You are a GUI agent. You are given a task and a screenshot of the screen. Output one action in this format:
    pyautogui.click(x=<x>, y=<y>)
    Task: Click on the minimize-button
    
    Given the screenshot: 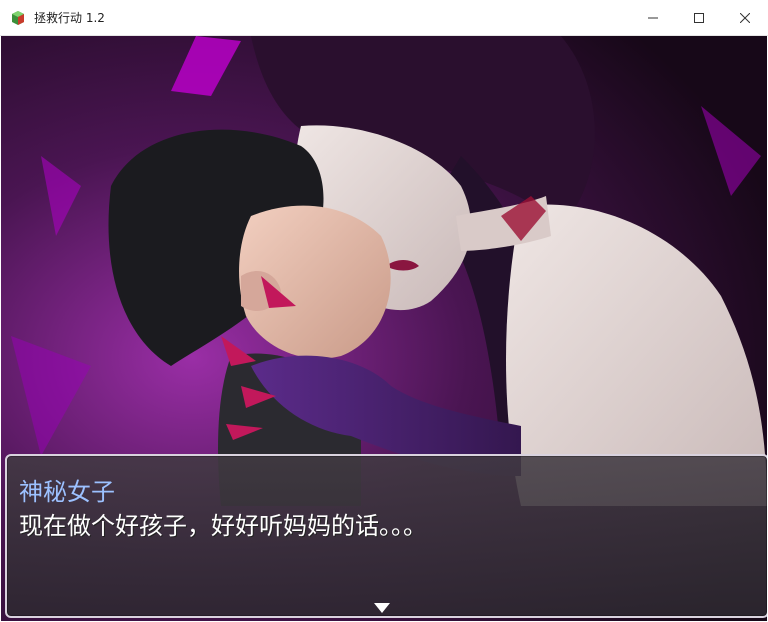 What is the action you would take?
    pyautogui.click(x=653, y=17)
    